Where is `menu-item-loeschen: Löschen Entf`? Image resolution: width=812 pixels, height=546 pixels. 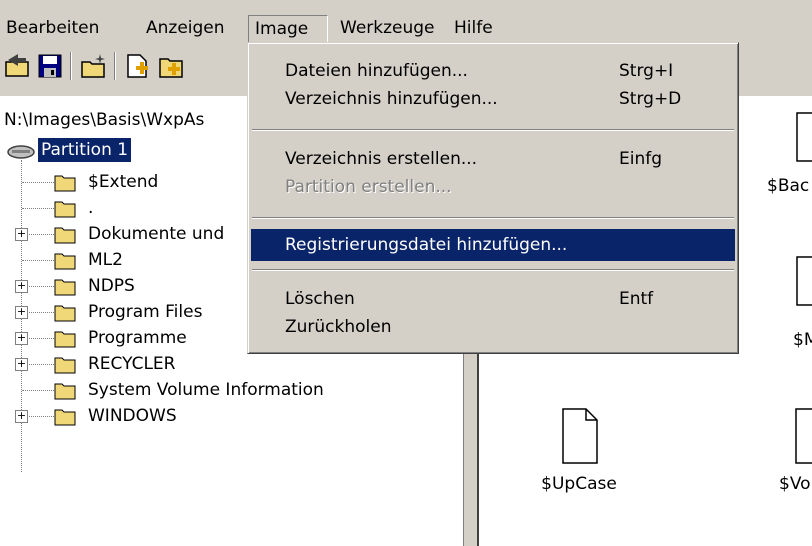
menu-item-loeschen: Löschen Entf is located at coordinates (493, 299).